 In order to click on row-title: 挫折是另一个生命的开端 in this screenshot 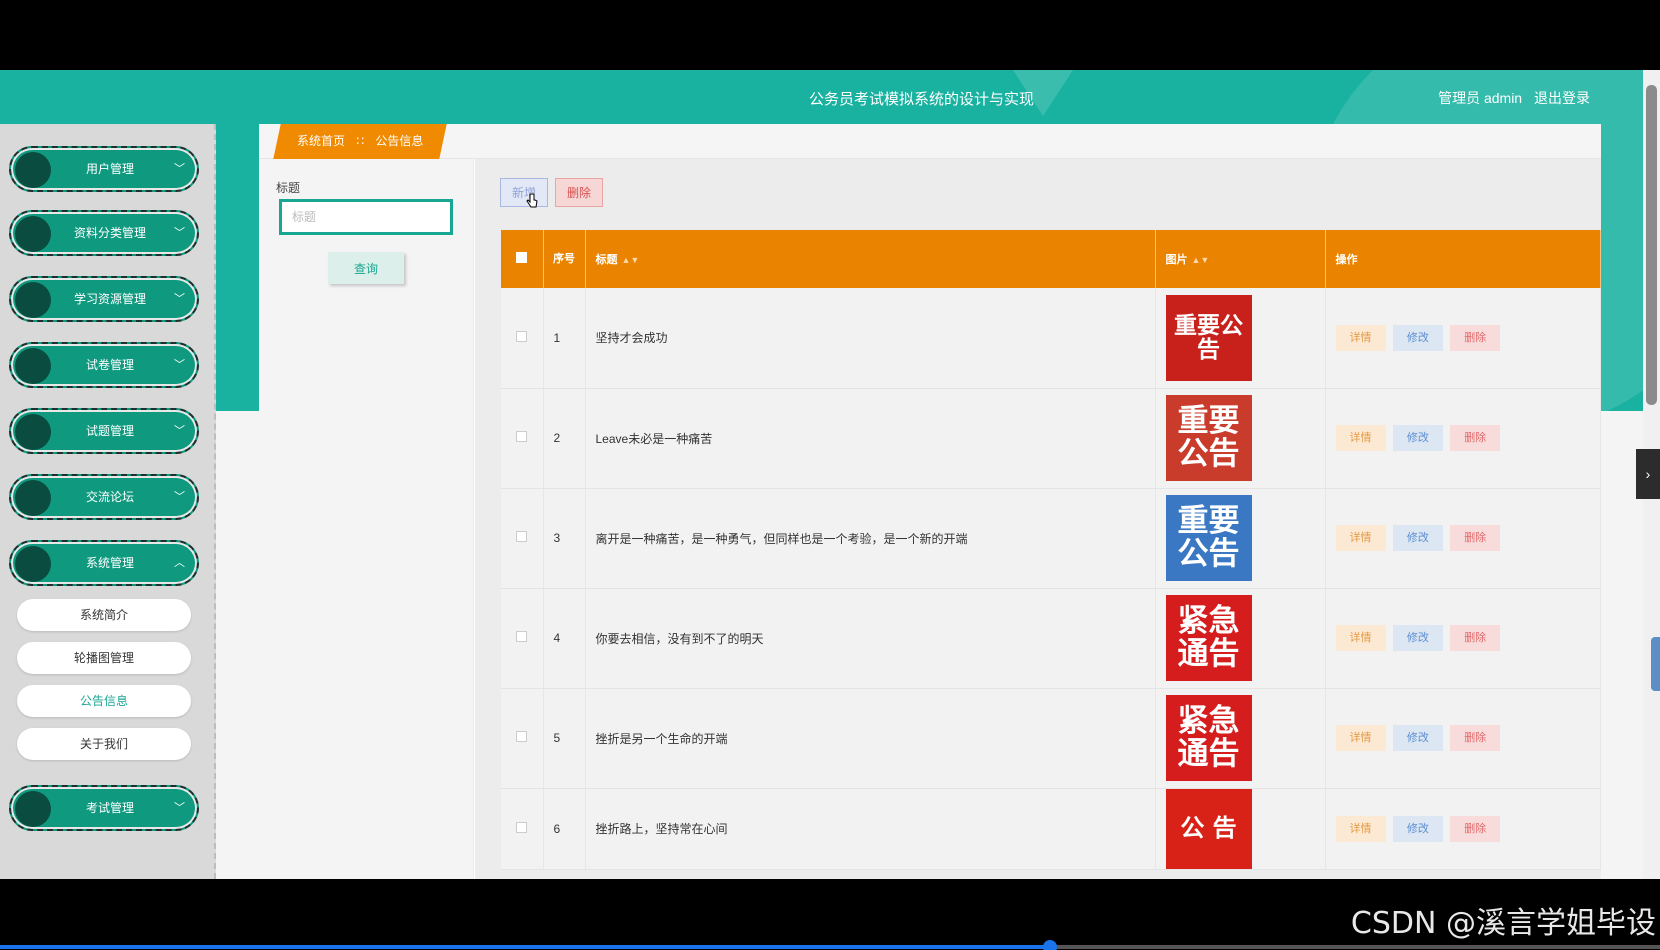, I will do `click(870, 738)`.